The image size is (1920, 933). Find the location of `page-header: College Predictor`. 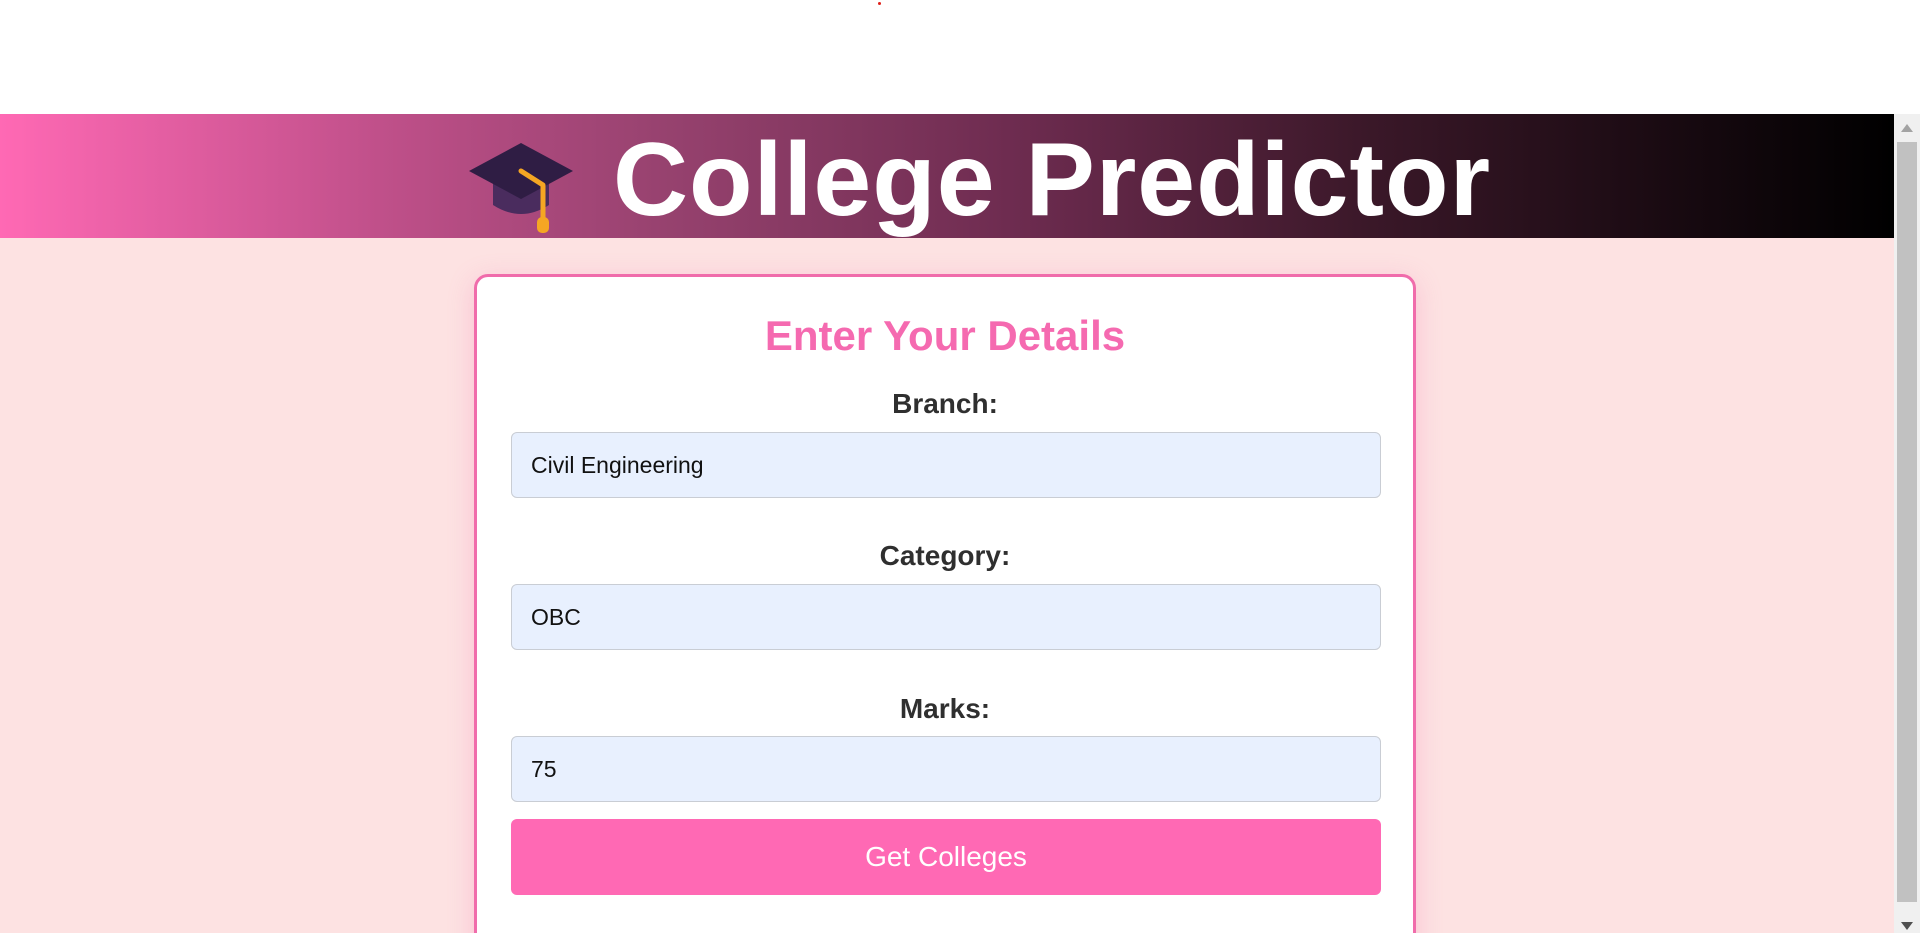

page-header: College Predictor is located at coordinates (947, 176).